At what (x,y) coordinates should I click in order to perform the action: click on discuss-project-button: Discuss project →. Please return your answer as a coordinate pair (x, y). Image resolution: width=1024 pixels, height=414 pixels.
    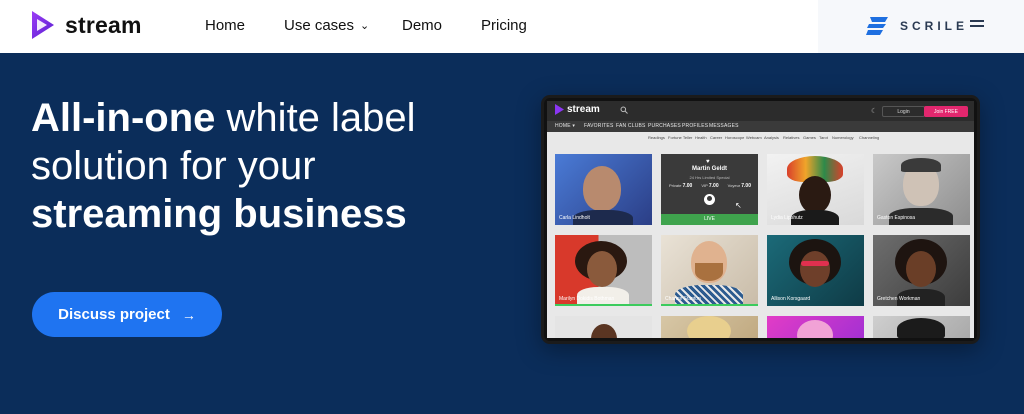
    Looking at the image, I should click on (127, 314).